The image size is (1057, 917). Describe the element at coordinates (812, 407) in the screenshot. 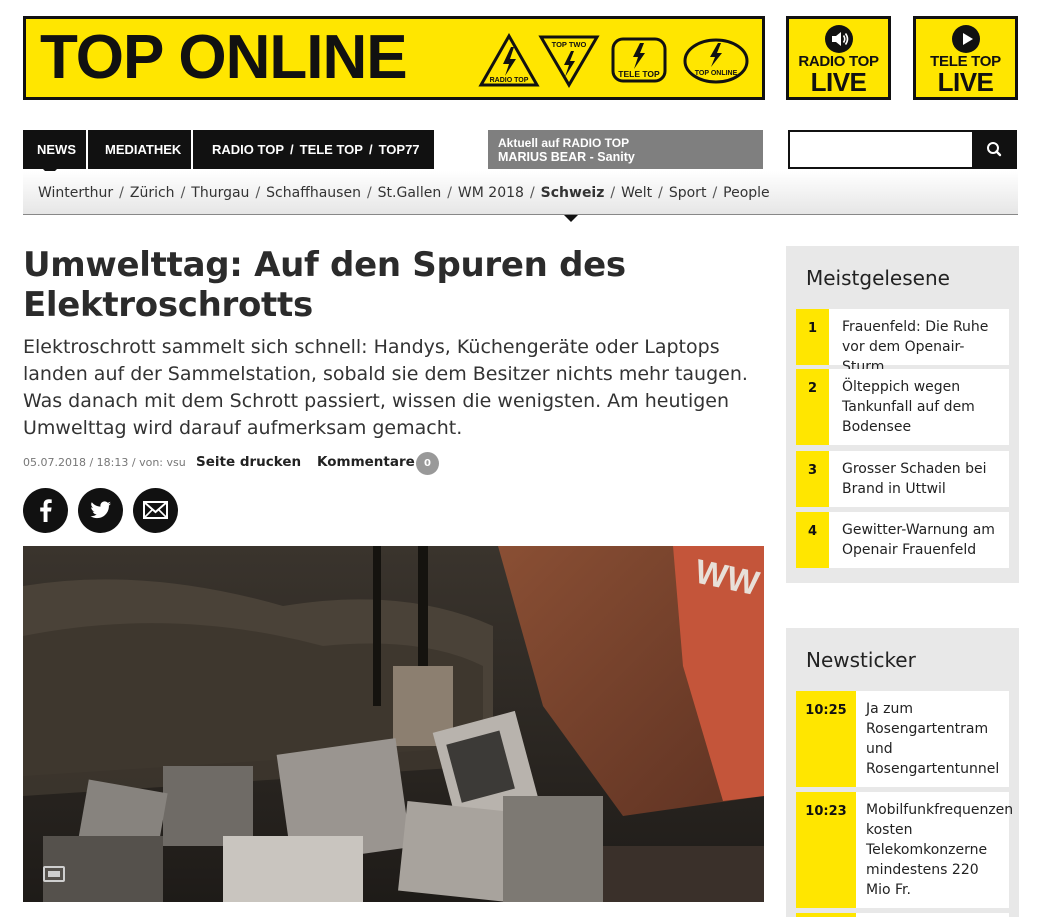

I see `most-read-rank: 2` at that location.